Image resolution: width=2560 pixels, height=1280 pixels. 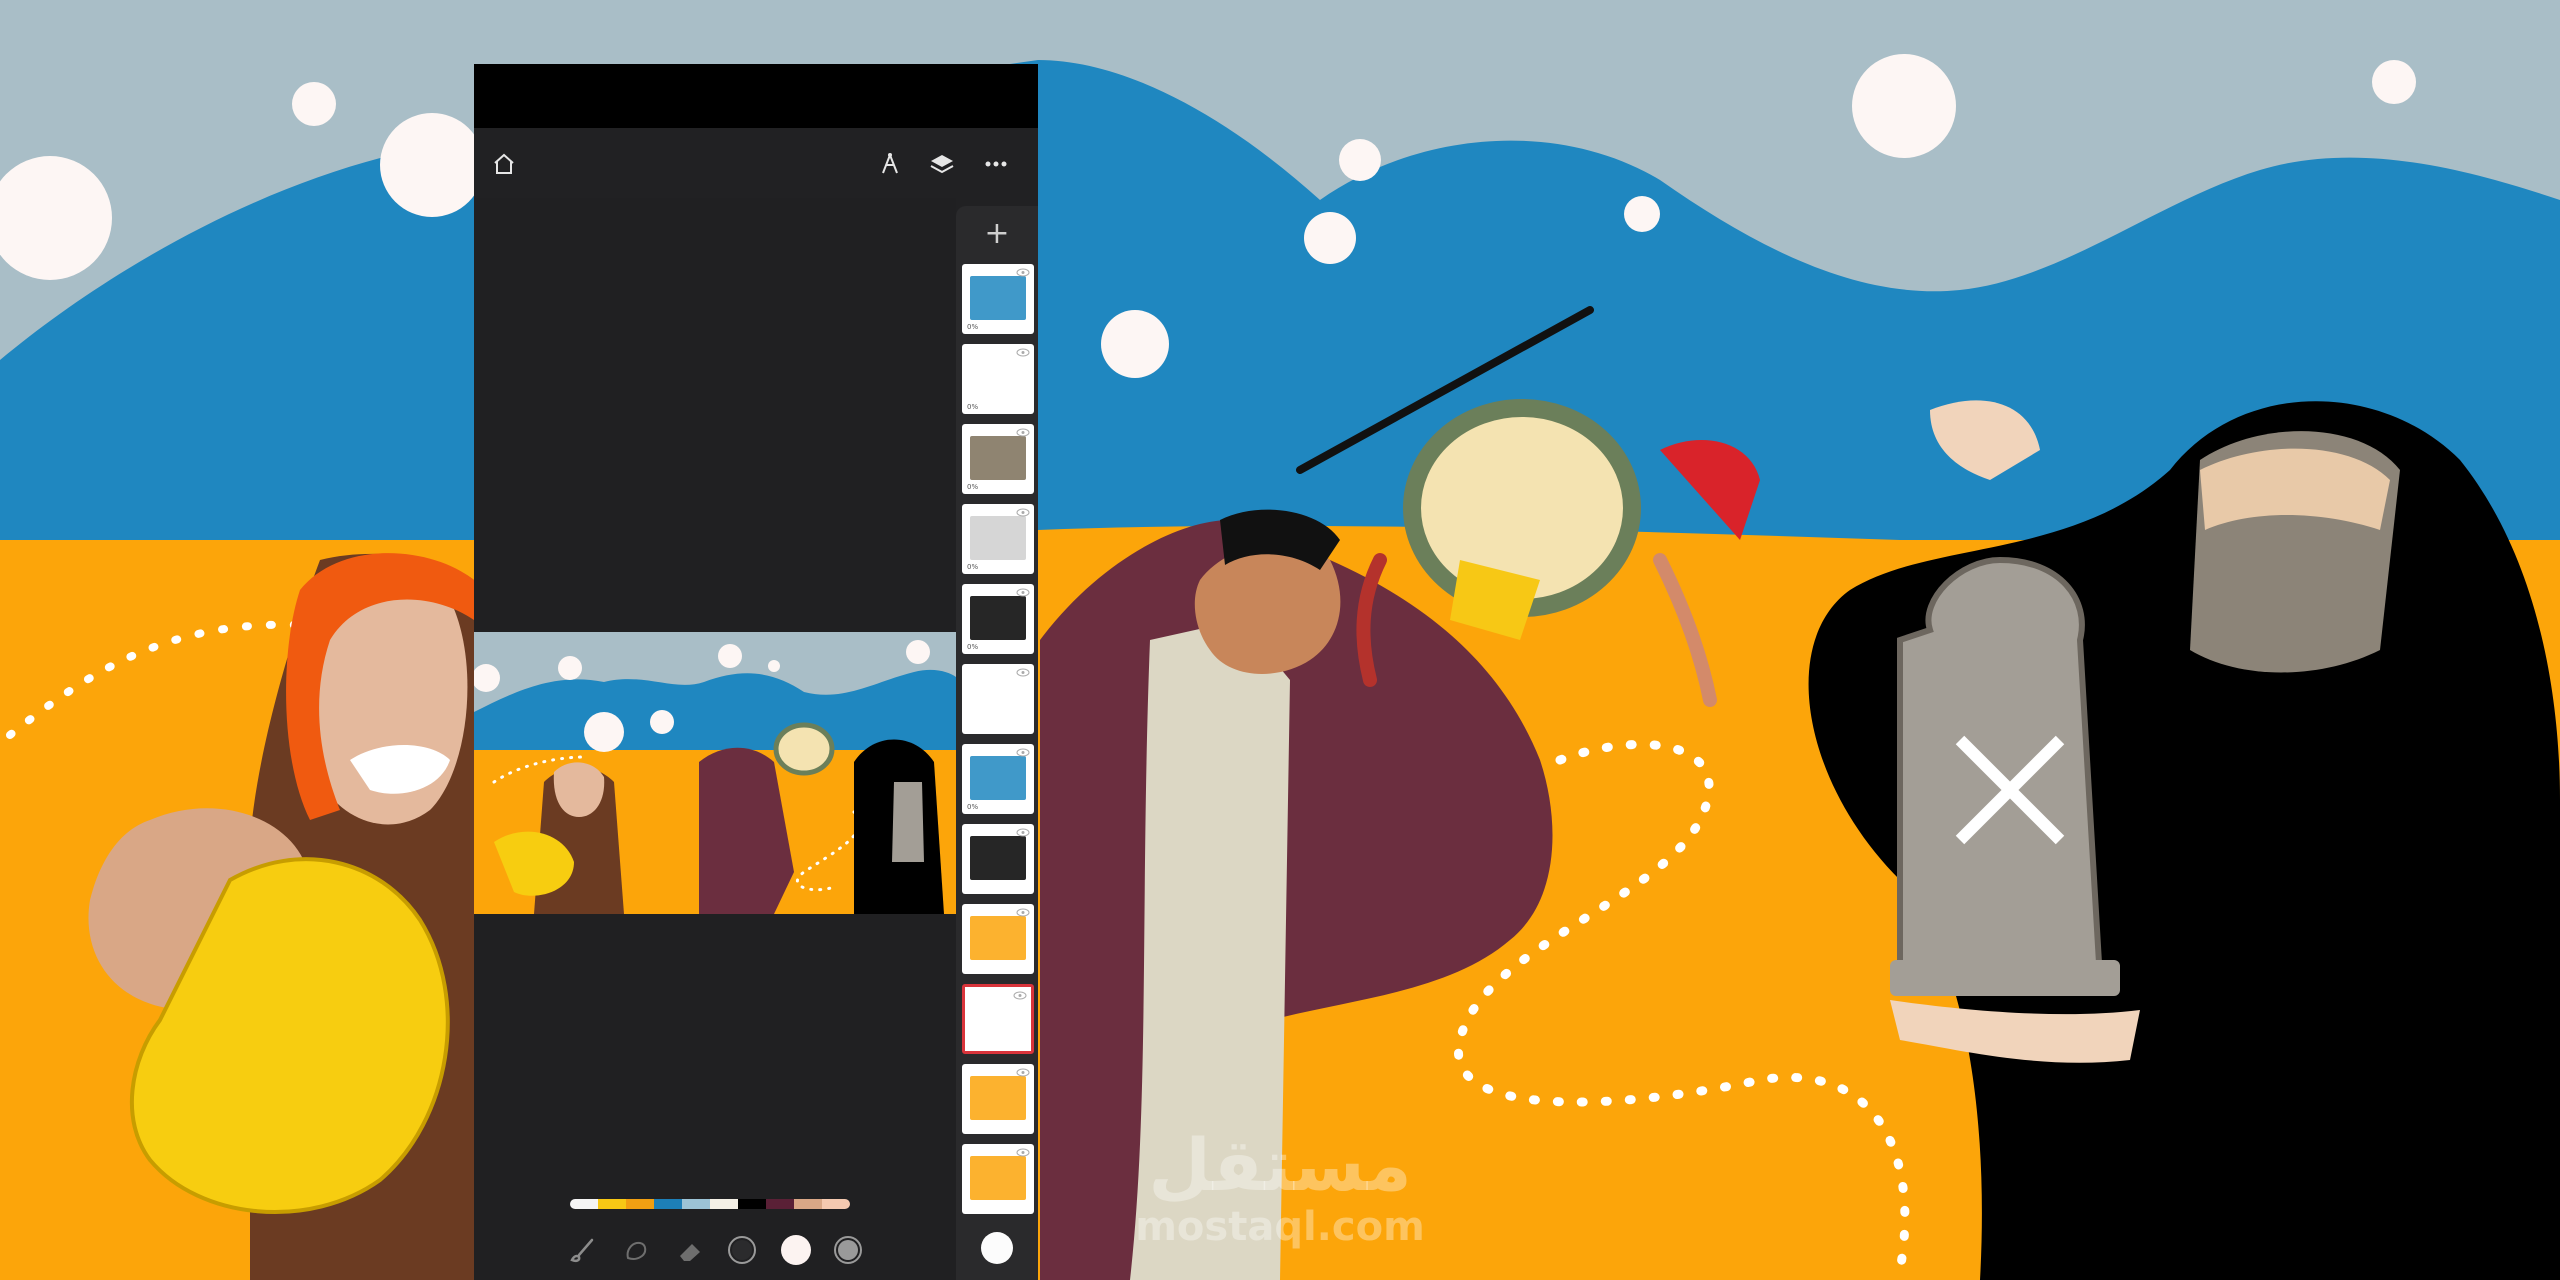 What do you see at coordinates (1280, 1227) in the screenshot?
I see `watermark-latin: mostaql.com` at bounding box center [1280, 1227].